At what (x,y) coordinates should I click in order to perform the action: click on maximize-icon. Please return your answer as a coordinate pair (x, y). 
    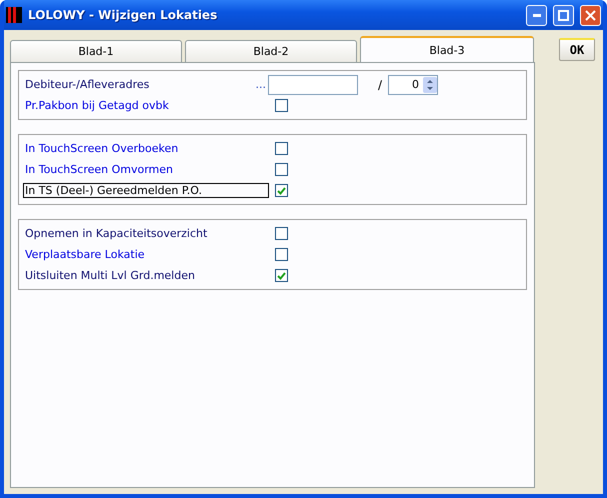
    Looking at the image, I should click on (563, 15).